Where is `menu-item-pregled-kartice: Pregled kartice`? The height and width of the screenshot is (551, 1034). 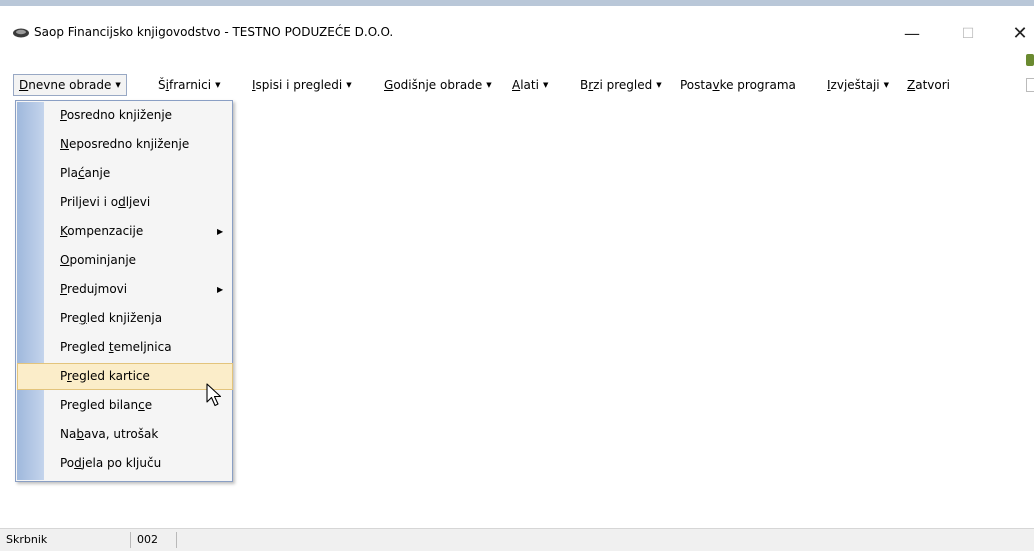
menu-item-pregled-kartice: Pregled kartice is located at coordinates (125, 376).